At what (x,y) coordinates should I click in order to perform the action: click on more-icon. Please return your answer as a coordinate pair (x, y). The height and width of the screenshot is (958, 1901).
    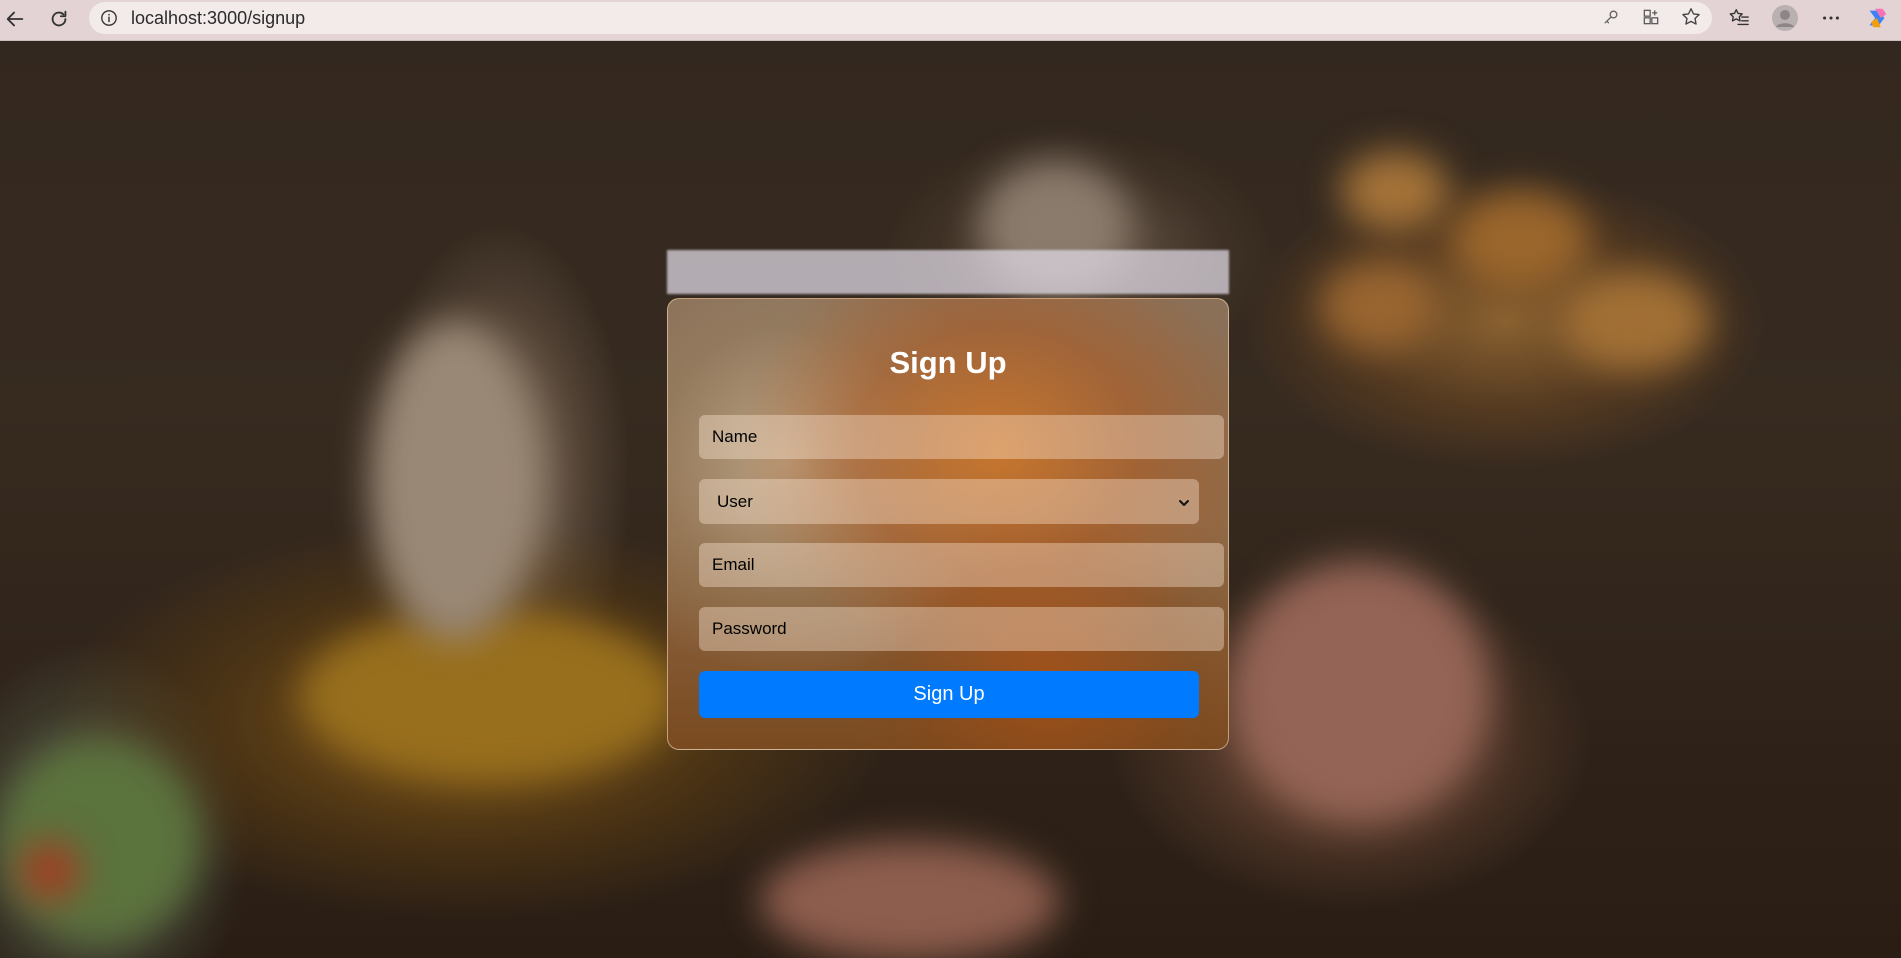
    Looking at the image, I should click on (1831, 18).